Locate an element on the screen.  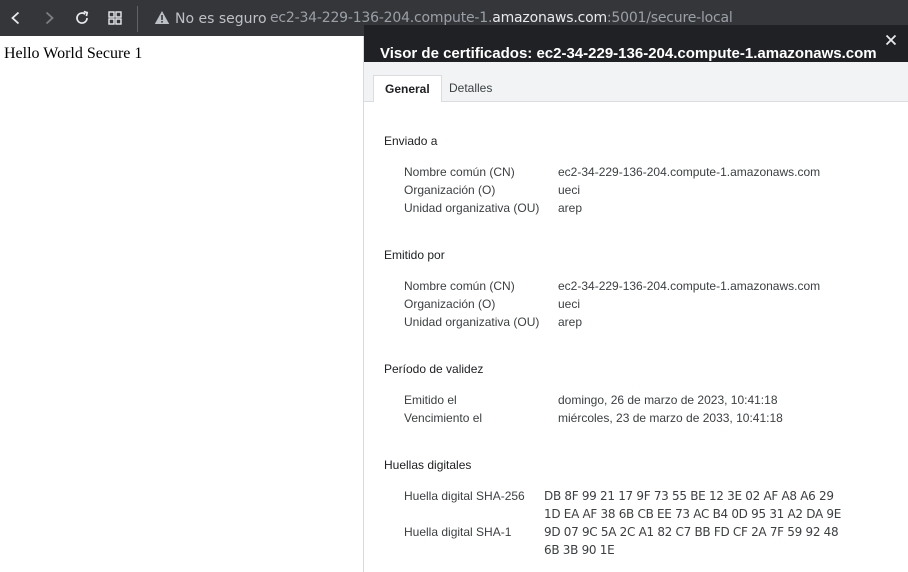
url-domain: amazonaws.com is located at coordinates (549, 18).